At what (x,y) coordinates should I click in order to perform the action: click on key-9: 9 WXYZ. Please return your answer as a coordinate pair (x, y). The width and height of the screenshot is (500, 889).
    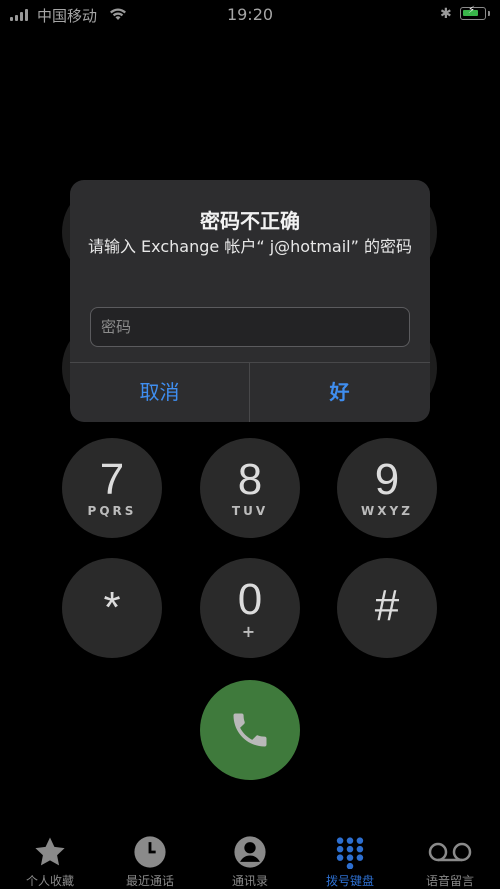
    Looking at the image, I should click on (387, 488).